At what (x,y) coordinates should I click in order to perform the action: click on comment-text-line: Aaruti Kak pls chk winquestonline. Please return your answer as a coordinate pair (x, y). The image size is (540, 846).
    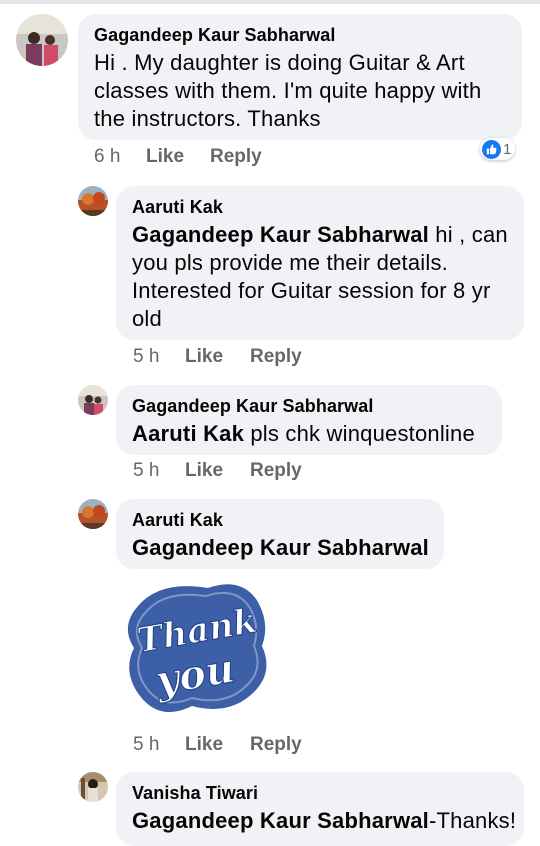
    Looking at the image, I should click on (303, 434).